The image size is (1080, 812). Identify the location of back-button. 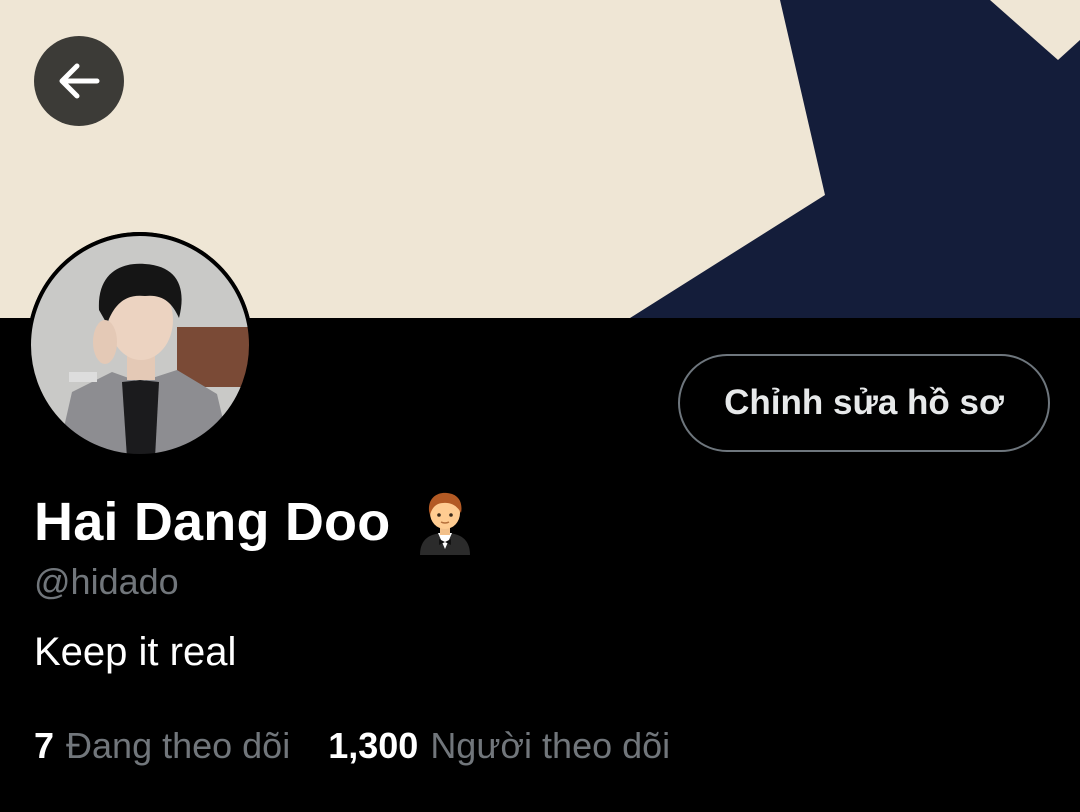
(79, 81).